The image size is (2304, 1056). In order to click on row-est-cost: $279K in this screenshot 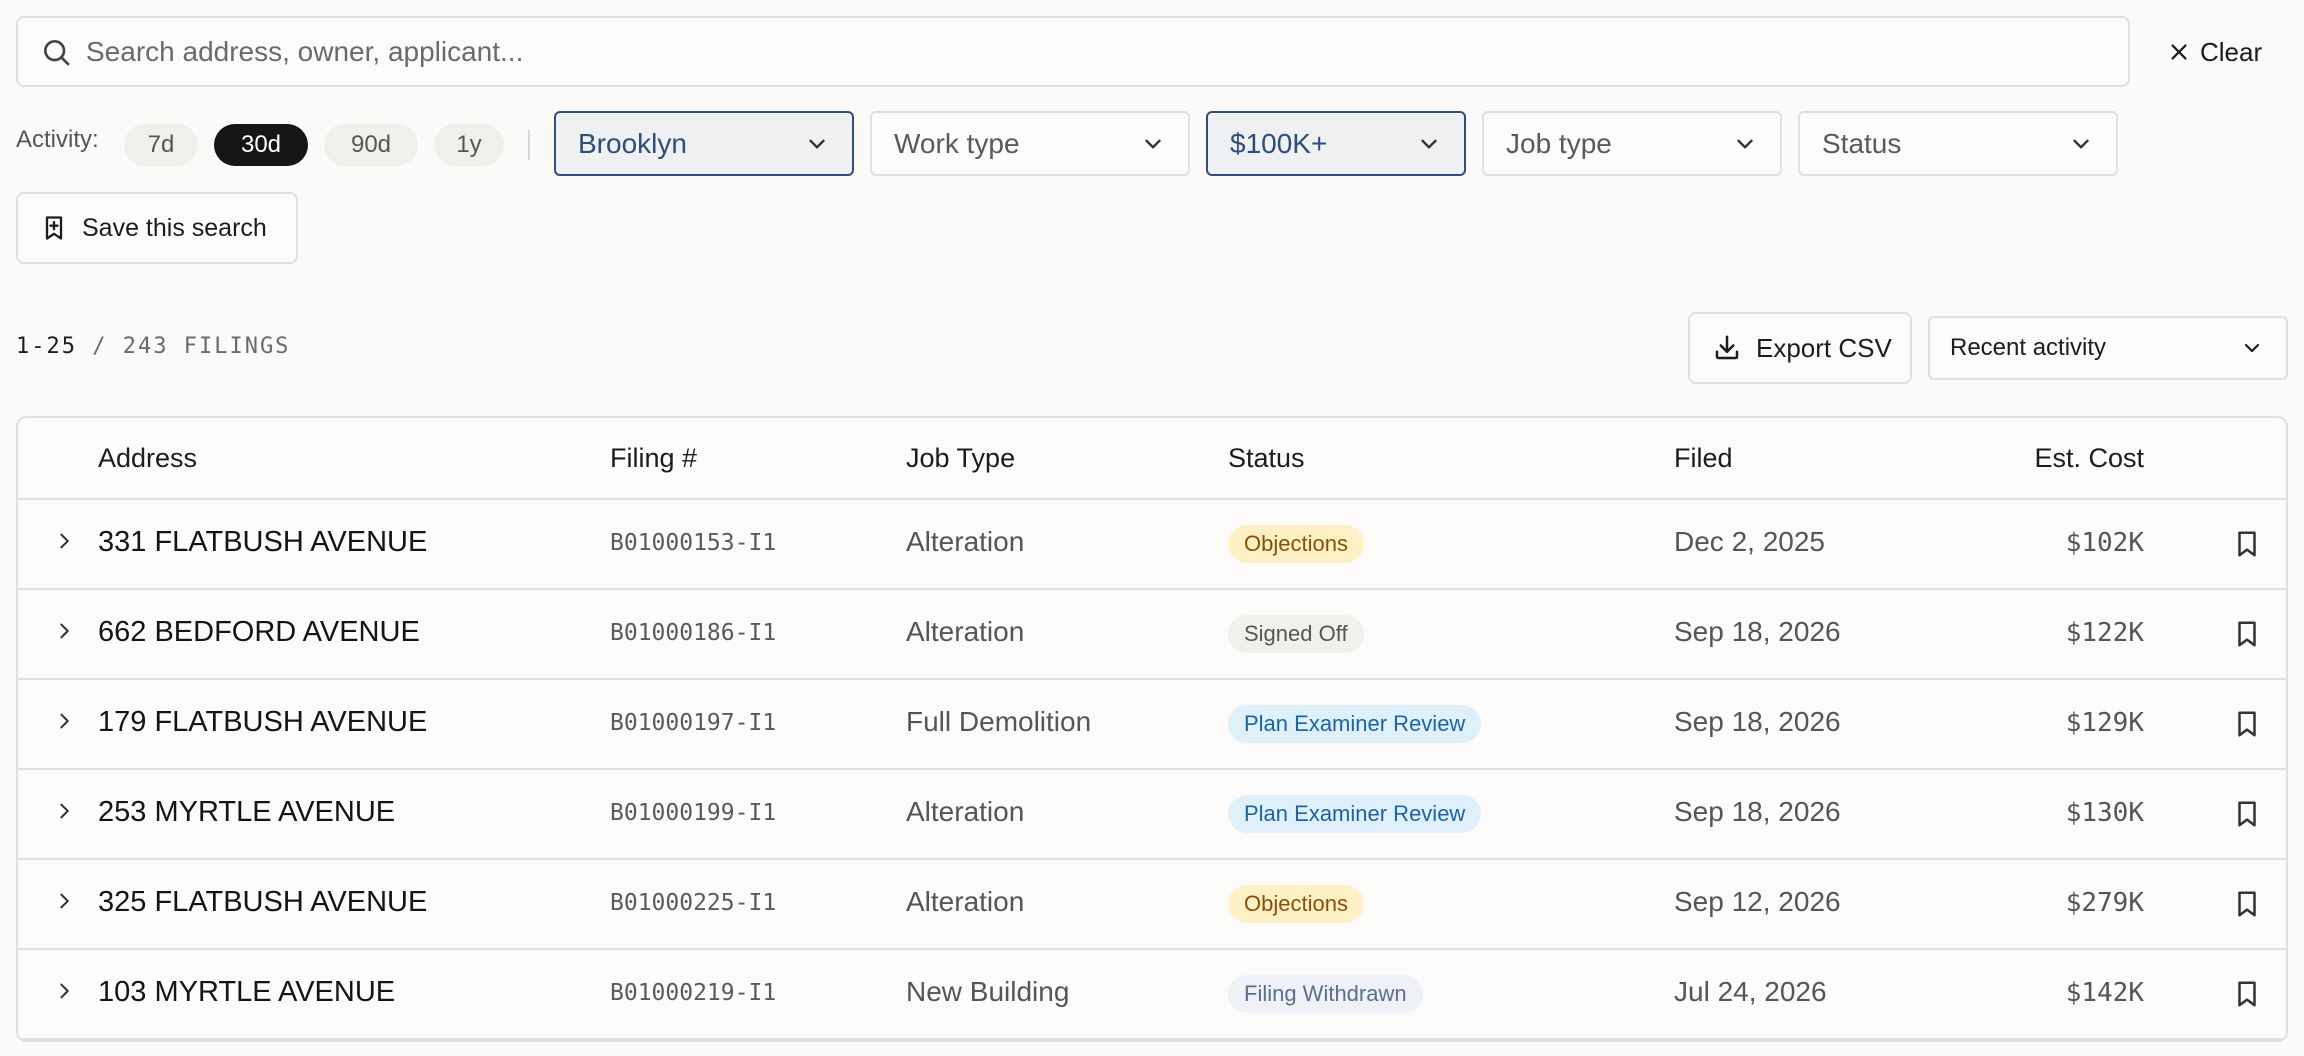, I will do `click(2104, 903)`.